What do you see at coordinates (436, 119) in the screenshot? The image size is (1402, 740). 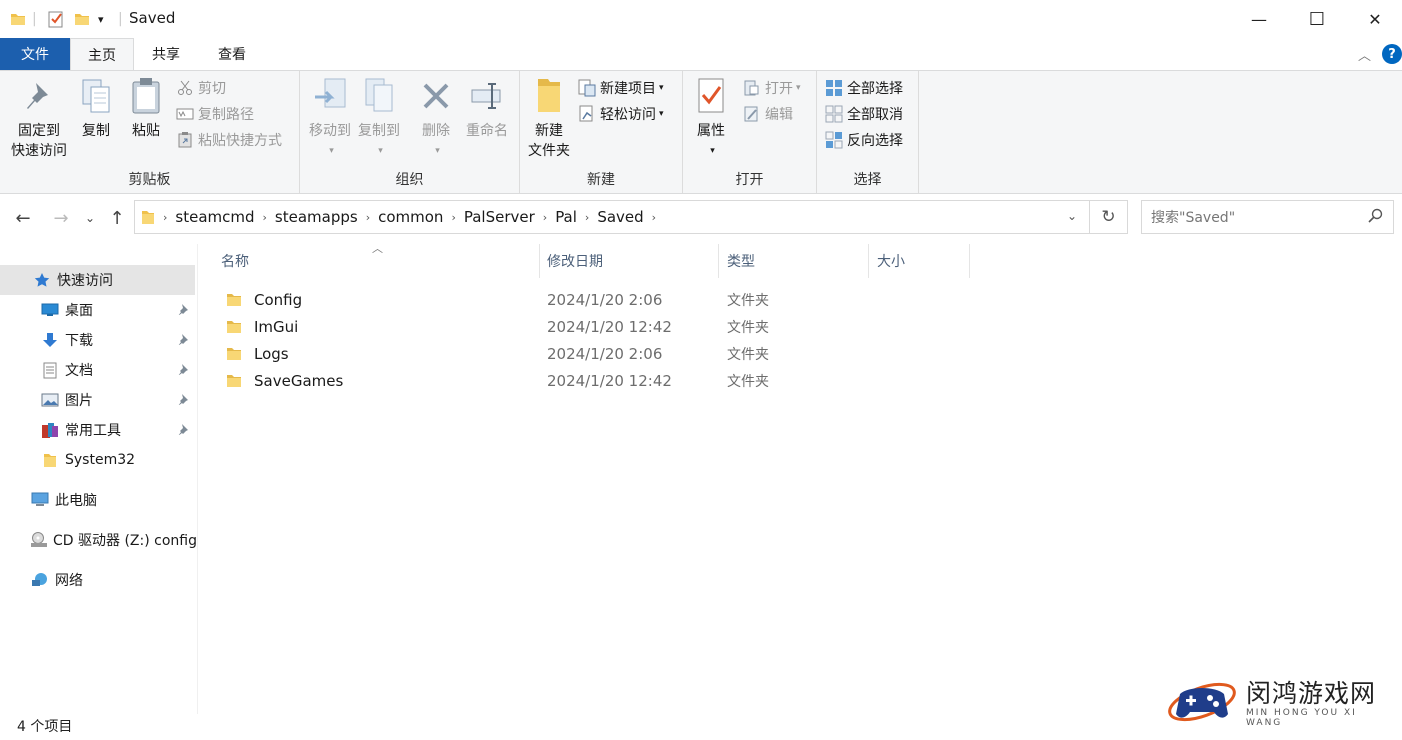 I see `delete-button: 删除 ▾` at bounding box center [436, 119].